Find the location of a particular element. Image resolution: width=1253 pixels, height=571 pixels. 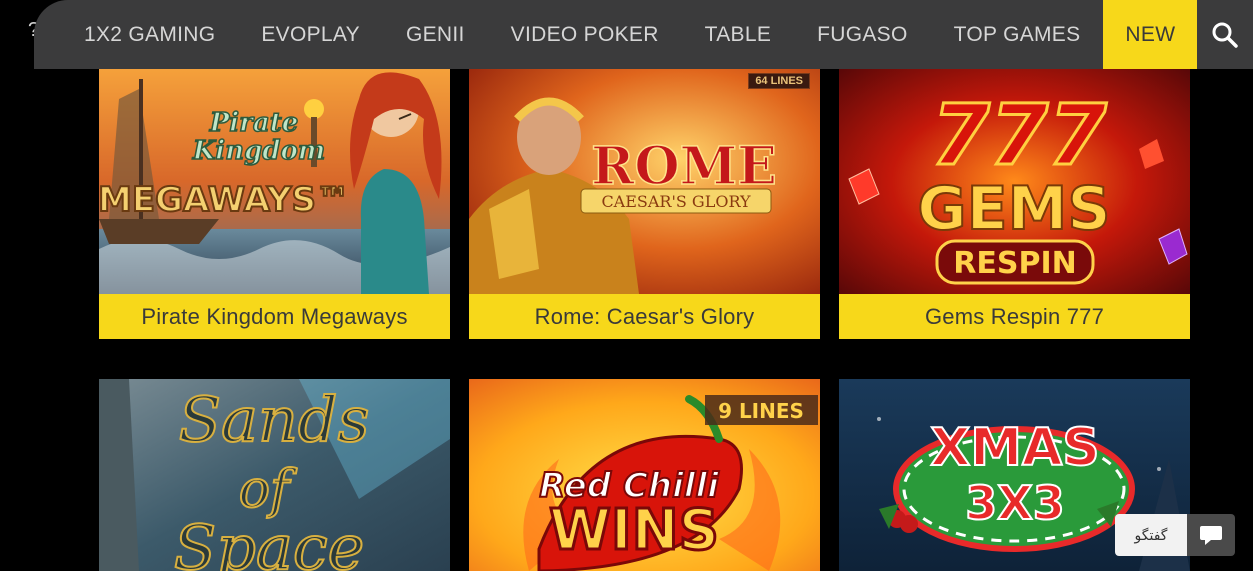

art-line2: CAESAR'S GLORY is located at coordinates (676, 201).